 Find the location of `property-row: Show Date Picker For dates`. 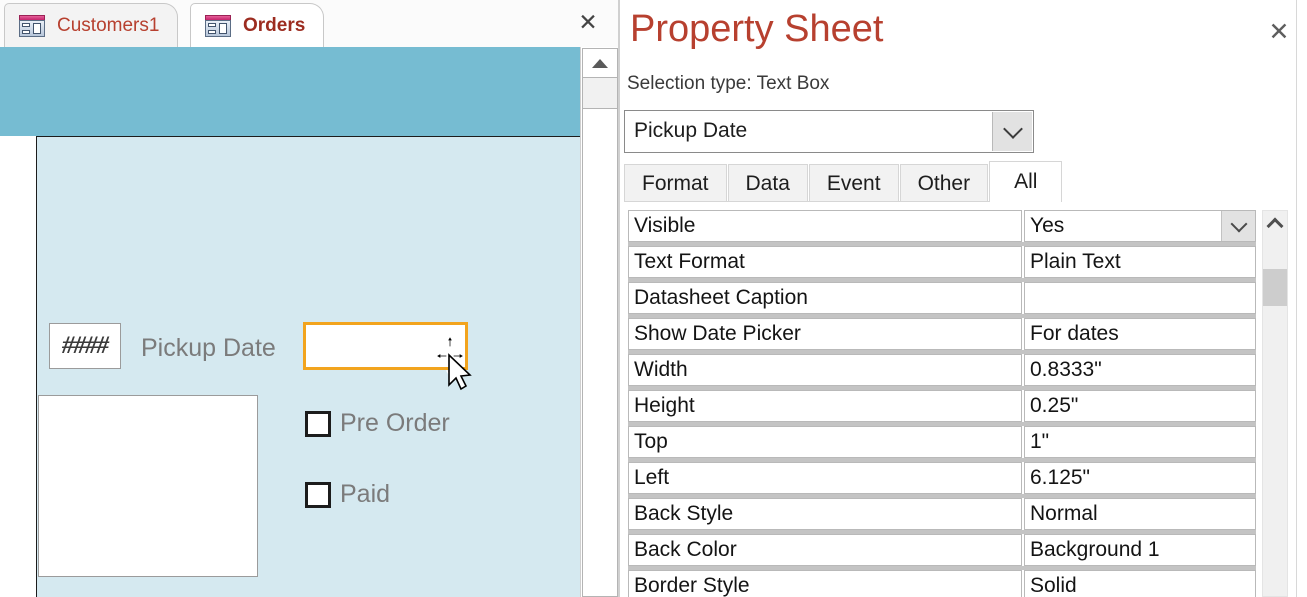

property-row: Show Date Picker For dates is located at coordinates (942, 334).